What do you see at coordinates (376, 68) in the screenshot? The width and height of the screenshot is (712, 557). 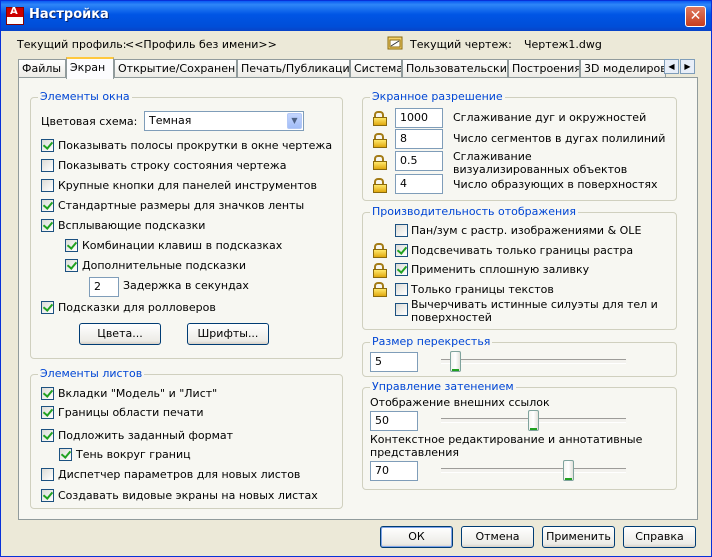 I see `tab-system: Система` at bounding box center [376, 68].